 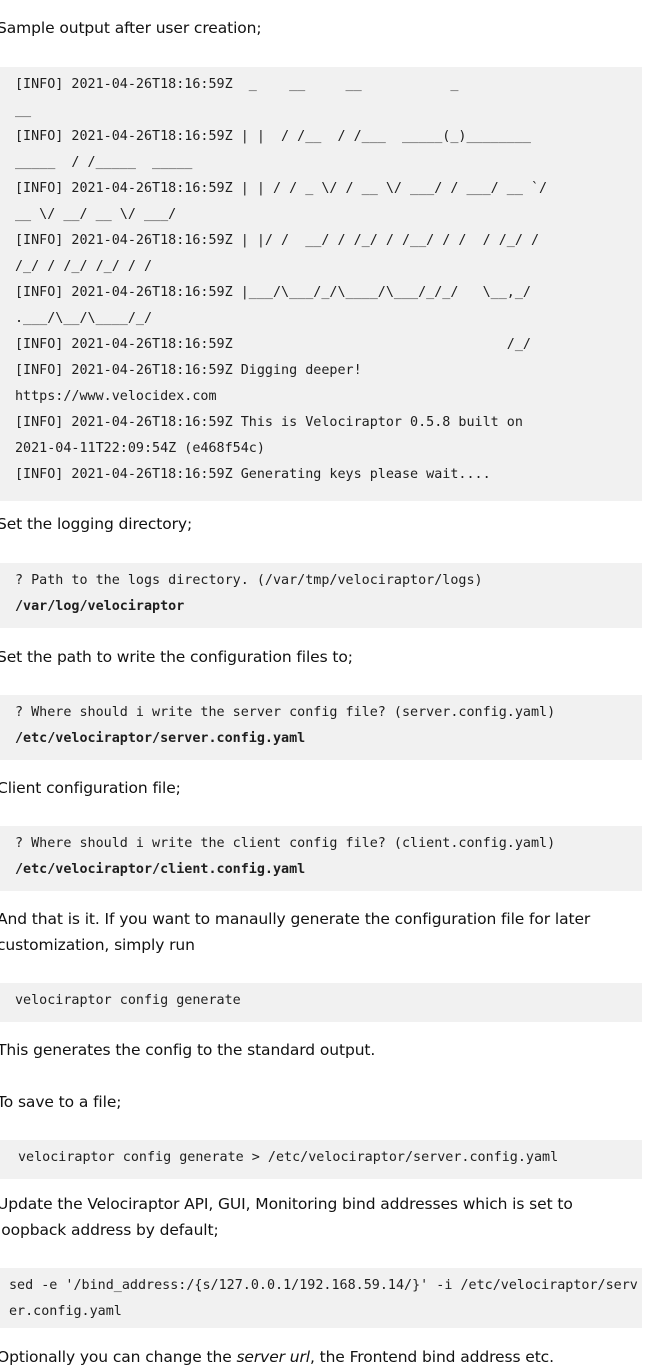 What do you see at coordinates (431, 1357) in the screenshot?
I see `optional-text-after: , the Frontend bind address etc.` at bounding box center [431, 1357].